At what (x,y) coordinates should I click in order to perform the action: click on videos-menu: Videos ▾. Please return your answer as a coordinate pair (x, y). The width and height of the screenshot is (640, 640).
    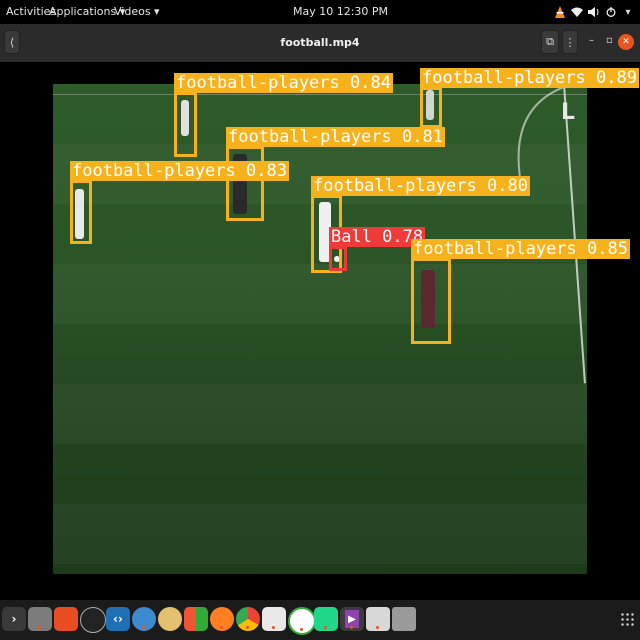
    Looking at the image, I should click on (137, 11).